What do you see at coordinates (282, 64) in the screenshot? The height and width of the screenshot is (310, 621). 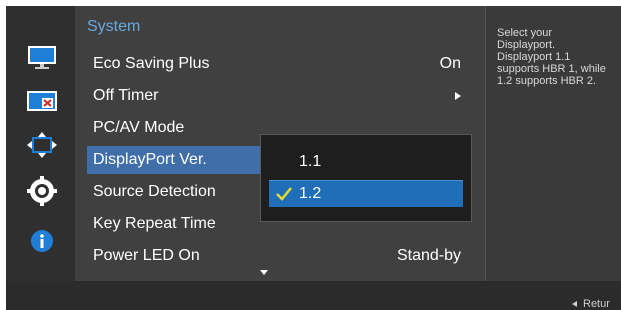 I see `menu-item-eco-saving-plus: Eco Saving Plus On` at bounding box center [282, 64].